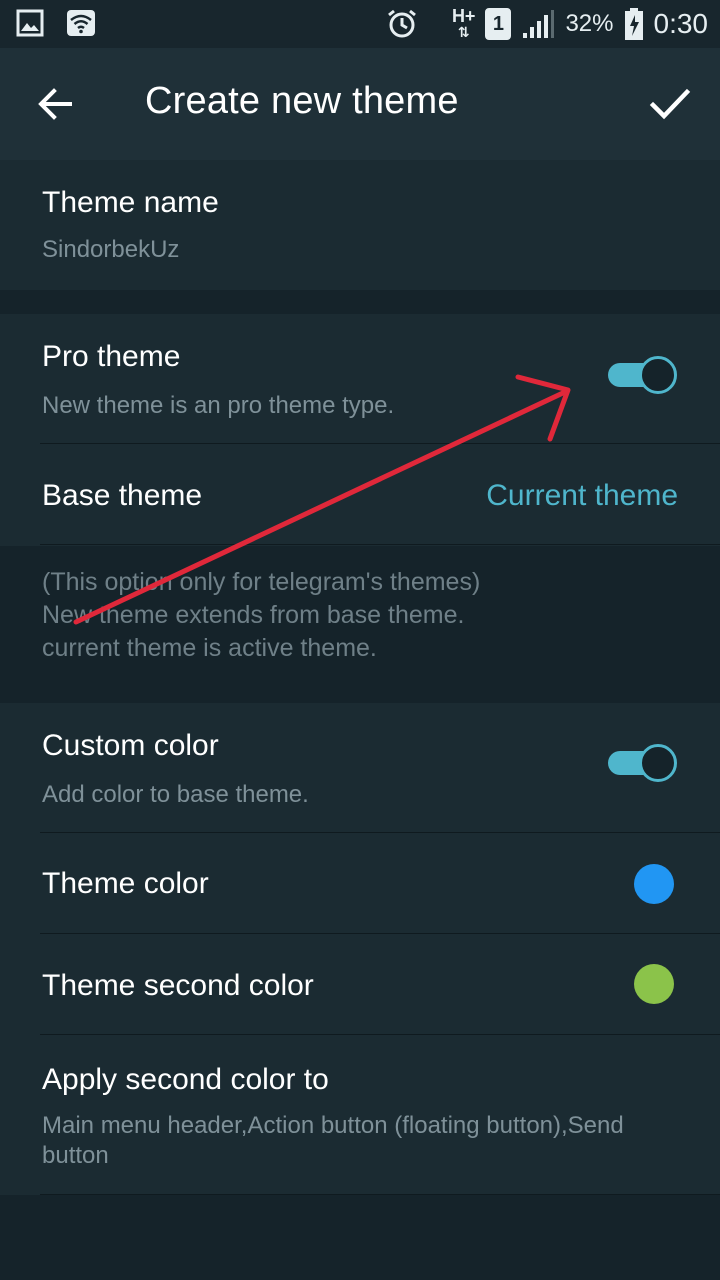 This screenshot has width=720, height=1280. I want to click on theme-color-label: Theme color, so click(125, 883).